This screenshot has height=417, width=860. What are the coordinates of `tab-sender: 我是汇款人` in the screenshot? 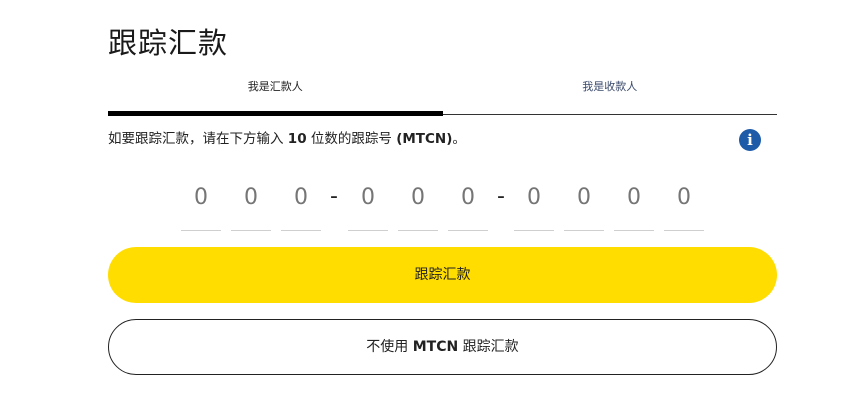 It's located at (275, 93).